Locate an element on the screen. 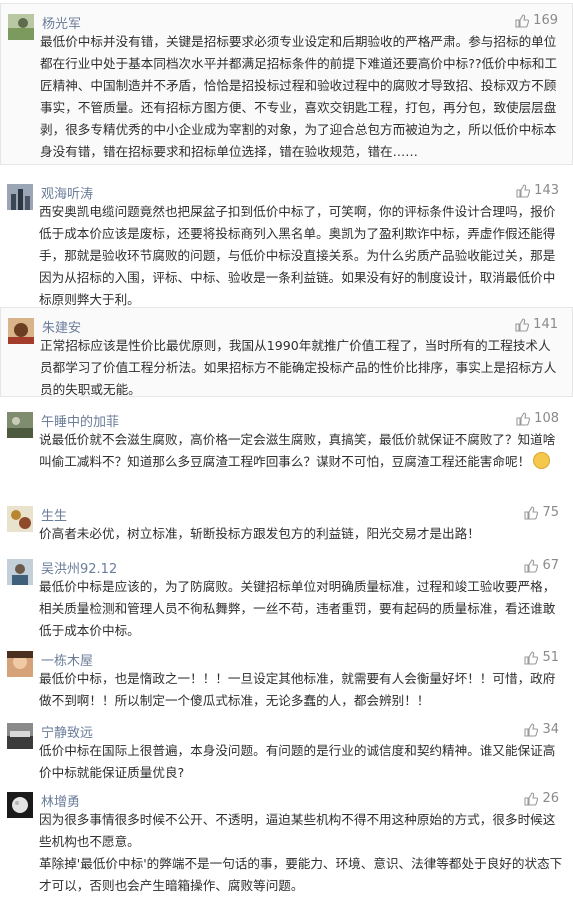 The image size is (573, 897). like-count: 108 is located at coordinates (546, 418).